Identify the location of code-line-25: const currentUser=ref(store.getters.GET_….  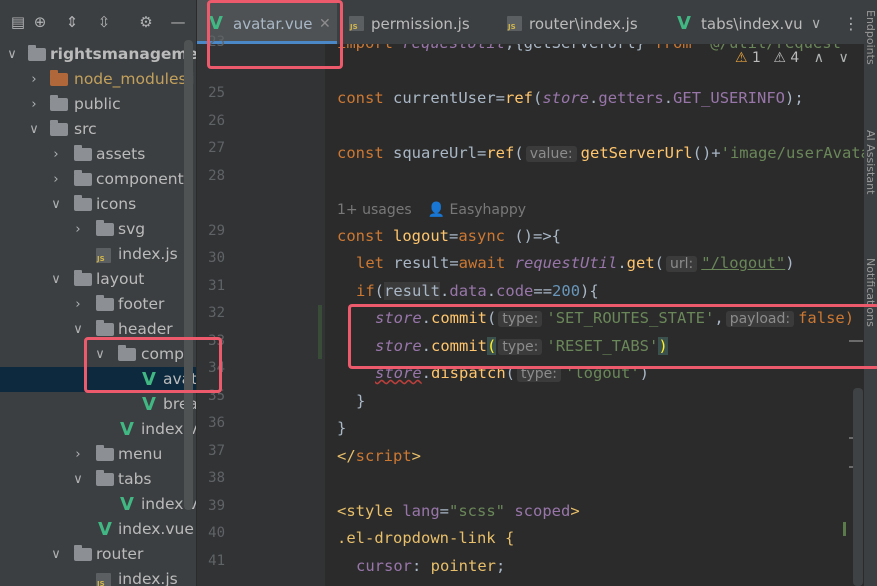
(570, 98).